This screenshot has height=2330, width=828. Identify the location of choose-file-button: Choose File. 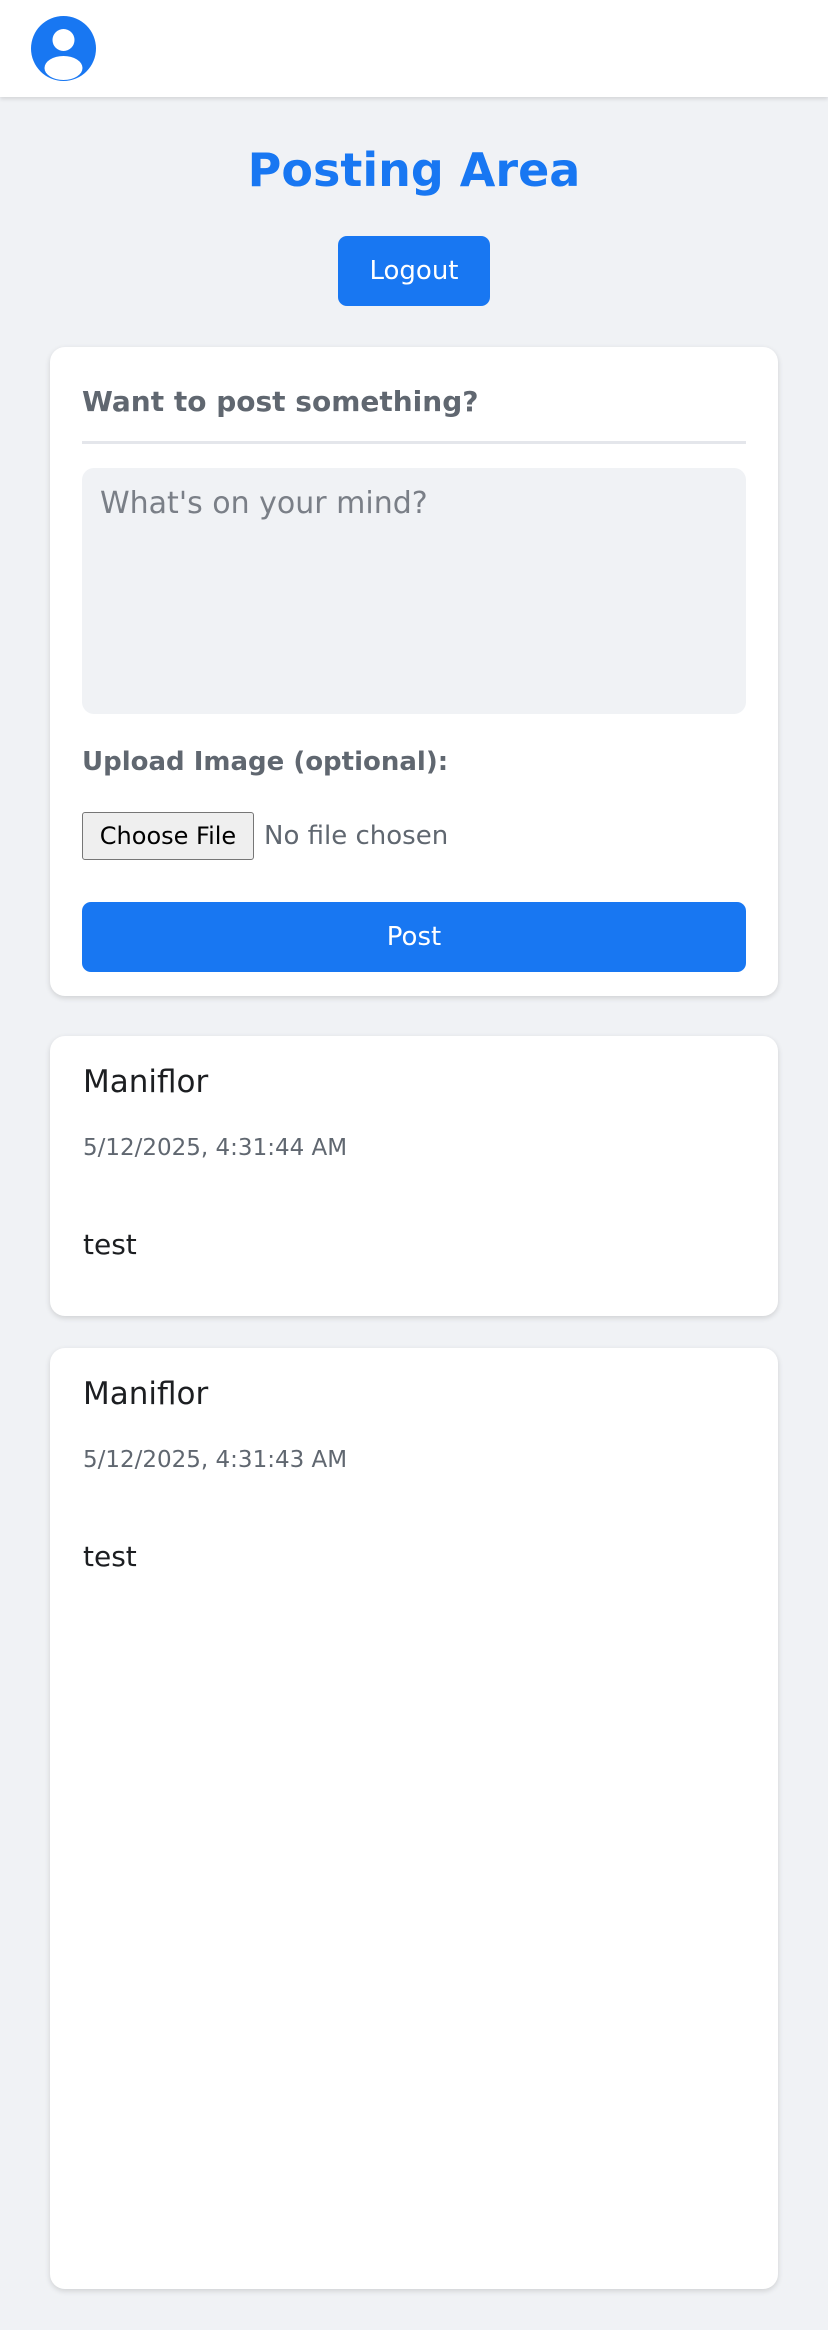
(168, 836).